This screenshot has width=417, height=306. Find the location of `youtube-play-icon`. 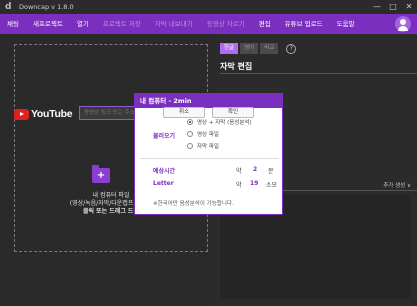

youtube-play-icon is located at coordinates (21, 114).